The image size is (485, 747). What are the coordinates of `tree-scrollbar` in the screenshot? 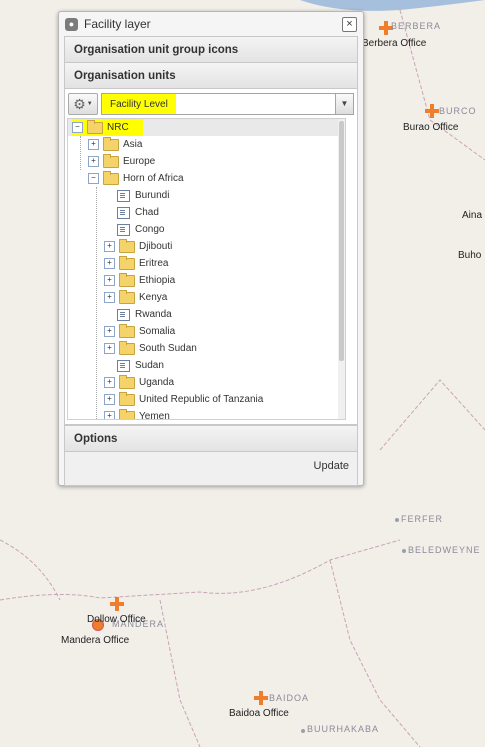 It's located at (341, 269).